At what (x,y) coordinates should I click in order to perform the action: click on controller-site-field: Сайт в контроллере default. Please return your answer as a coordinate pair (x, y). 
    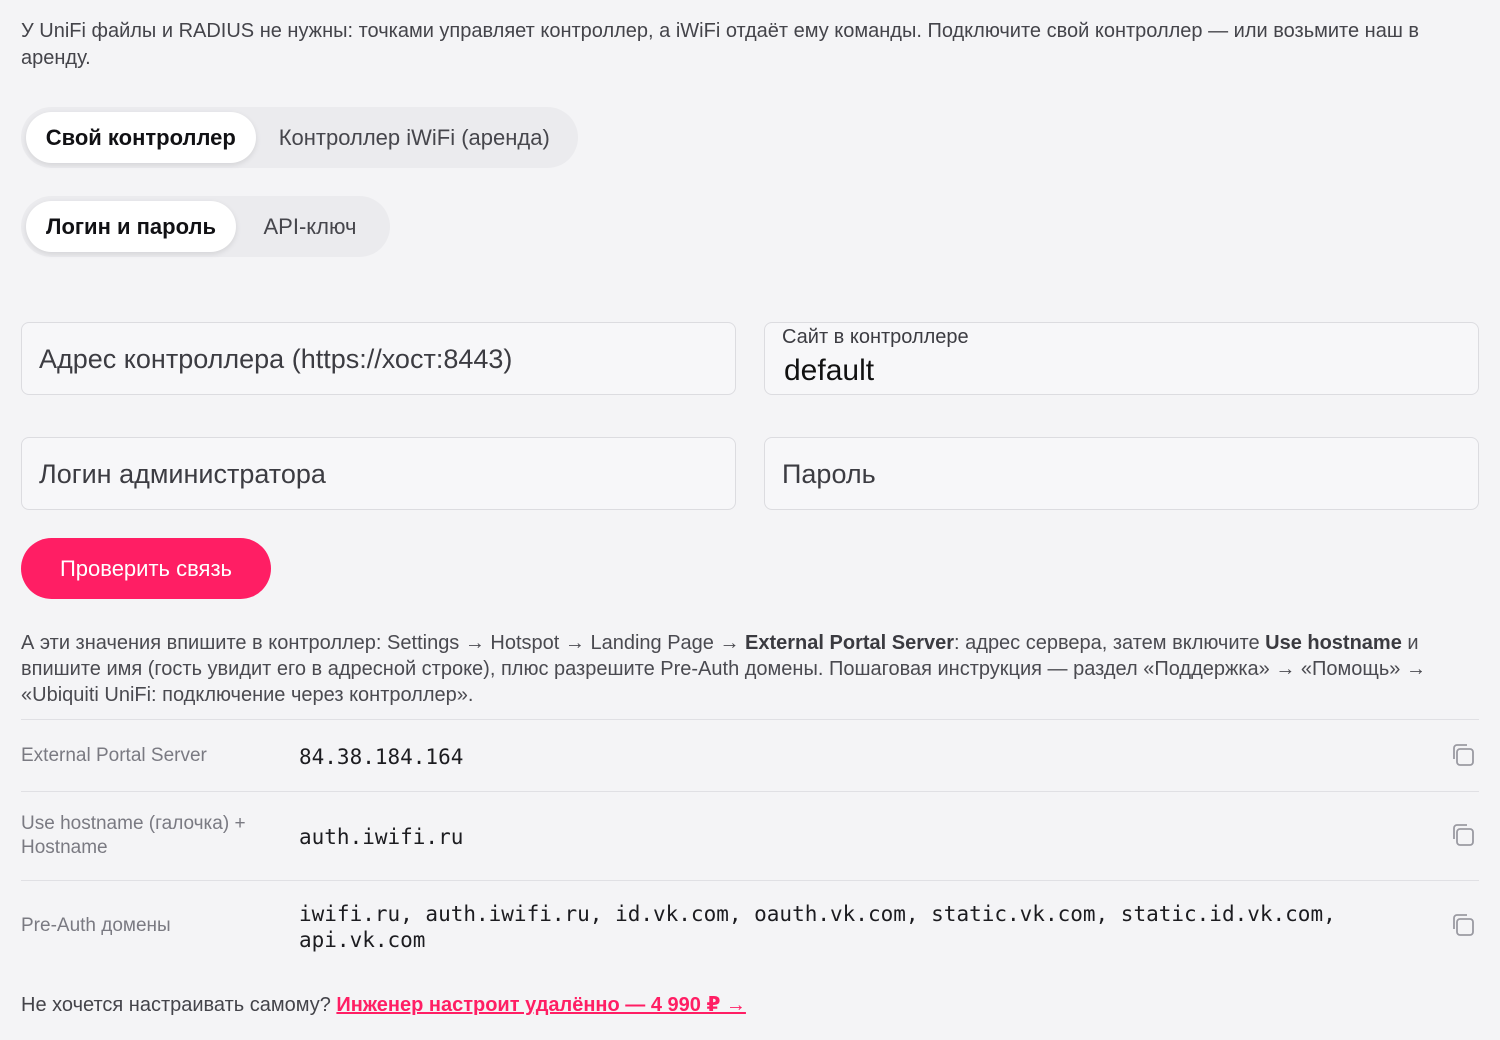
    Looking at the image, I should click on (1121, 358).